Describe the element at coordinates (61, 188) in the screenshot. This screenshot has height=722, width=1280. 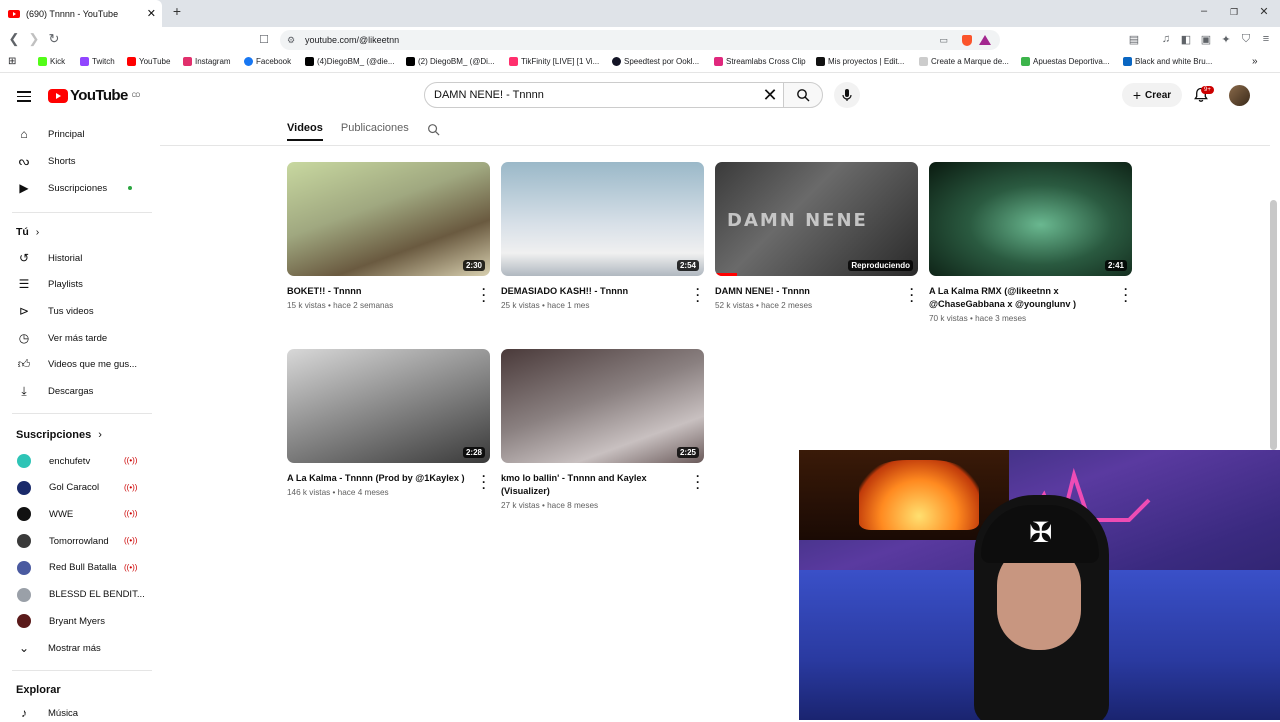
I see `sidebar-item-subscriptions: ▶ Suscripciones` at that location.